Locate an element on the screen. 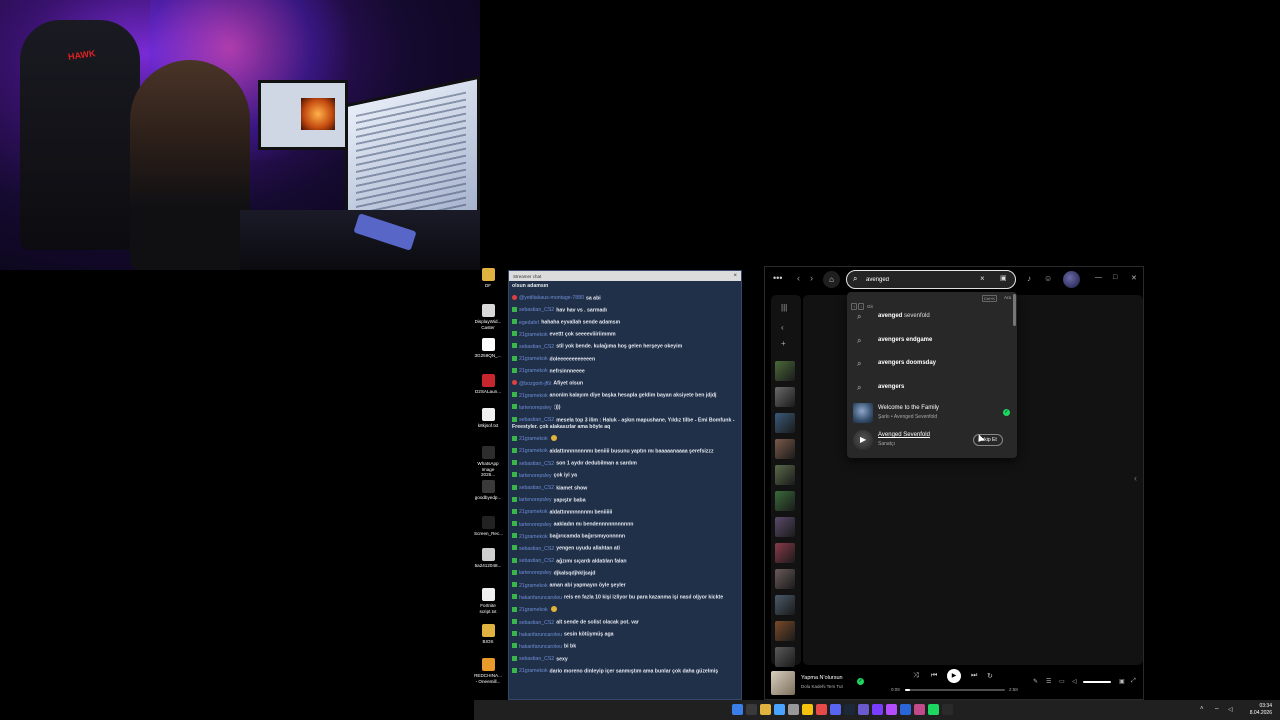 This screenshot has height=720, width=1280. track-artist: Dolu Kadehi Ters Tut is located at coordinates (822, 686).